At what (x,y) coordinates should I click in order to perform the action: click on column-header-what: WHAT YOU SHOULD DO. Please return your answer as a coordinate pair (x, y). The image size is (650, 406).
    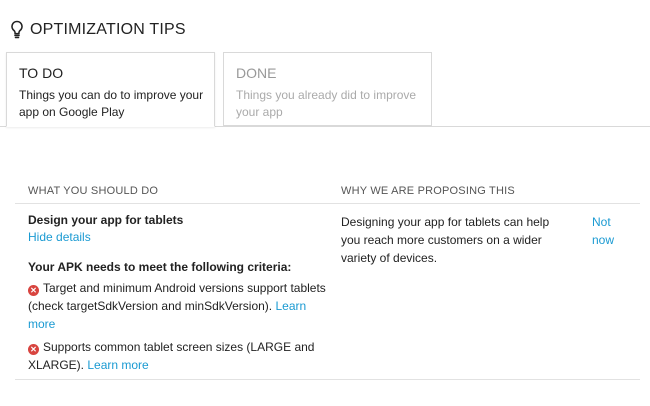
    Looking at the image, I should click on (93, 191).